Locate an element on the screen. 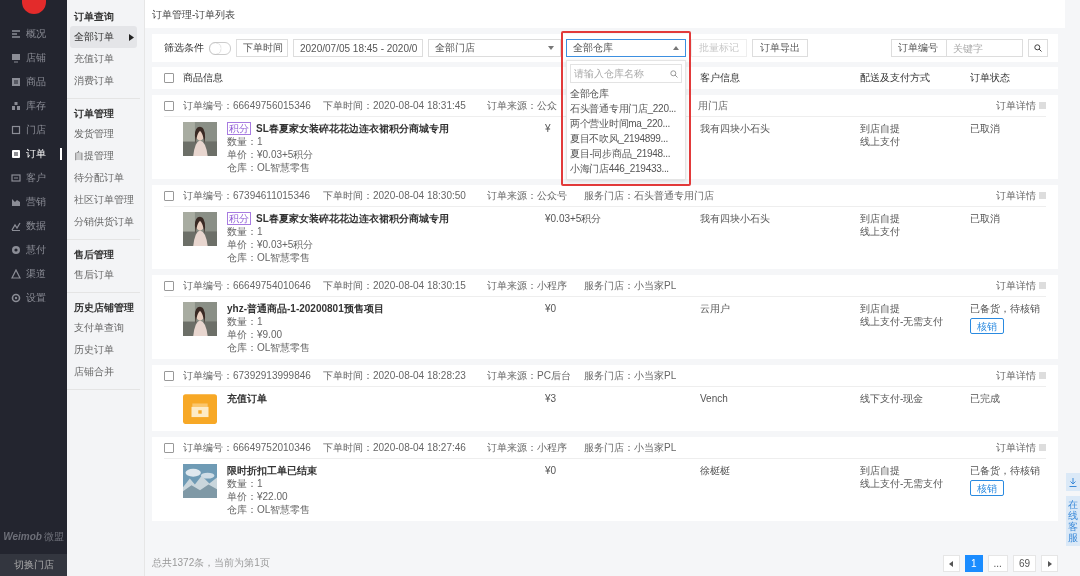  time-type-select: 下单时间 is located at coordinates (262, 48).